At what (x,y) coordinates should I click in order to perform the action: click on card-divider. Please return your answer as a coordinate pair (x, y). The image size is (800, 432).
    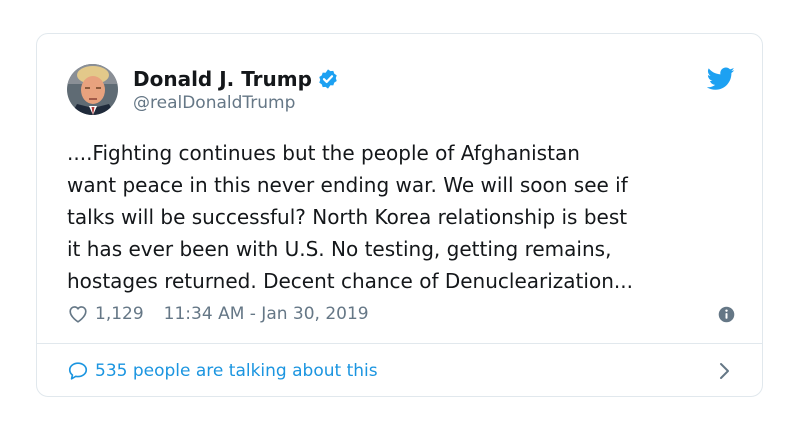
    Looking at the image, I should click on (399, 343).